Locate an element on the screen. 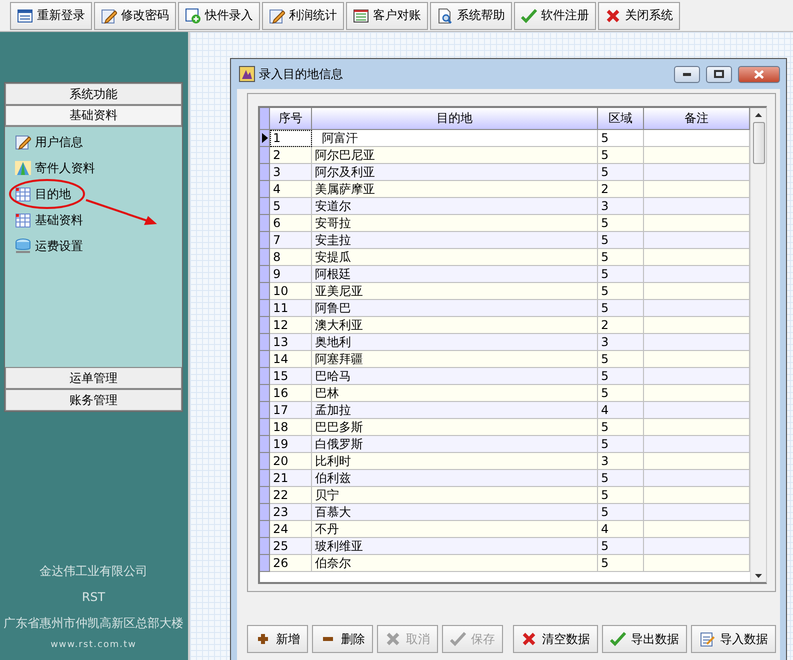 Image resolution: width=793 pixels, height=660 pixels. table-row: 9 阿根廷 5 is located at coordinates (505, 274).